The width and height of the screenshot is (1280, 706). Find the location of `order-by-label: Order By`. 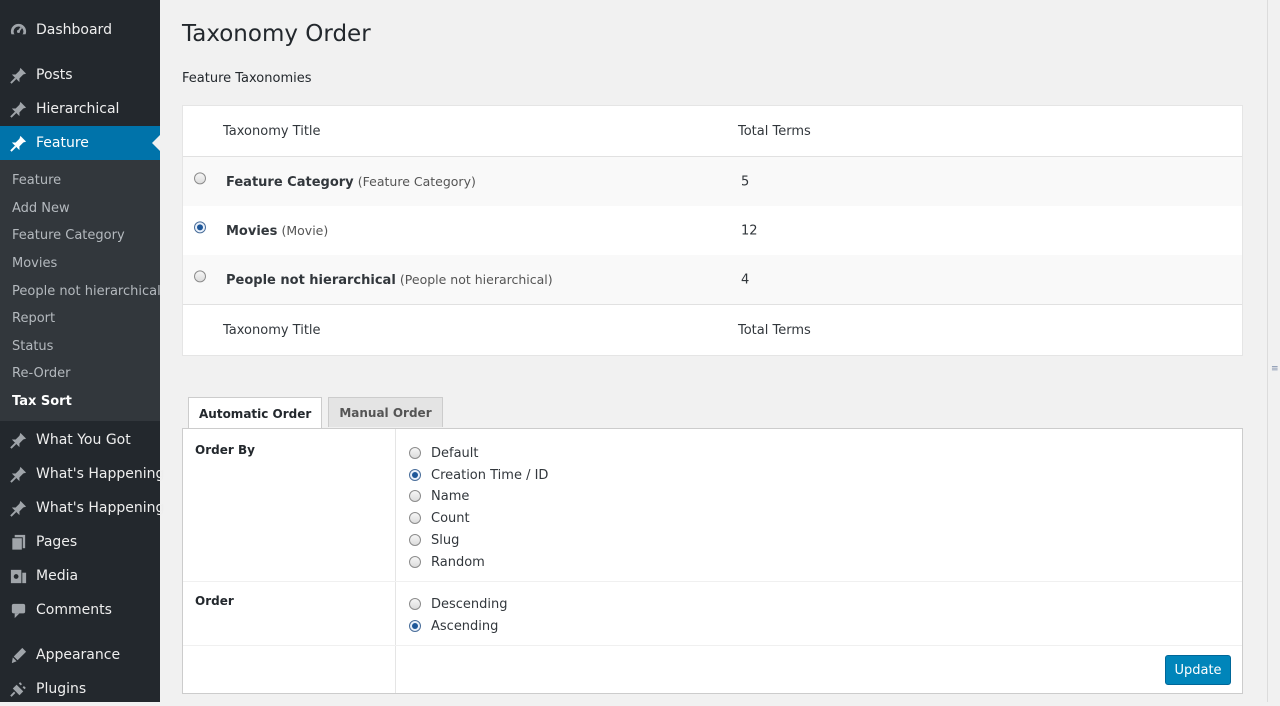

order-by-label: Order By is located at coordinates (225, 450).